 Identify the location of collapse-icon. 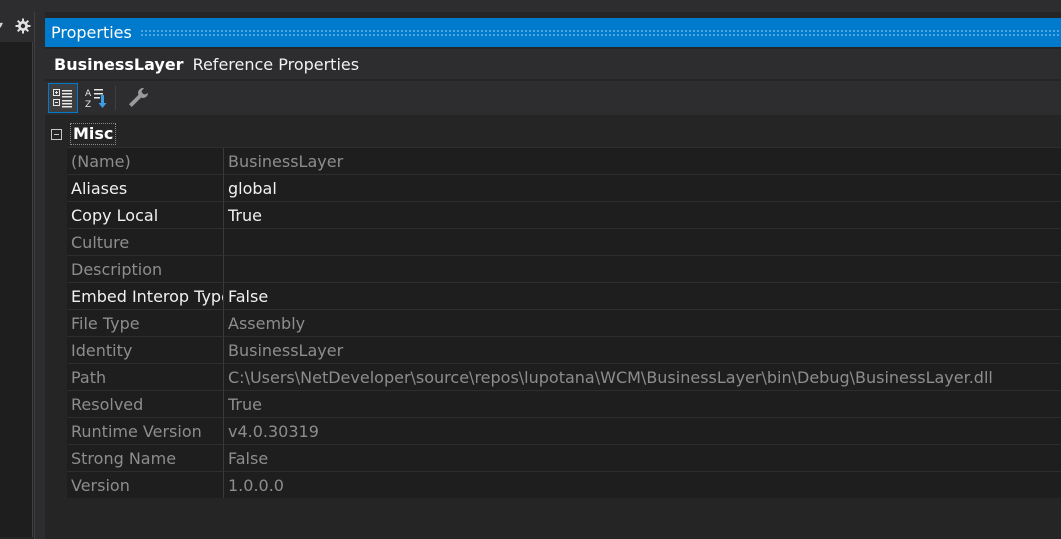
(56, 134).